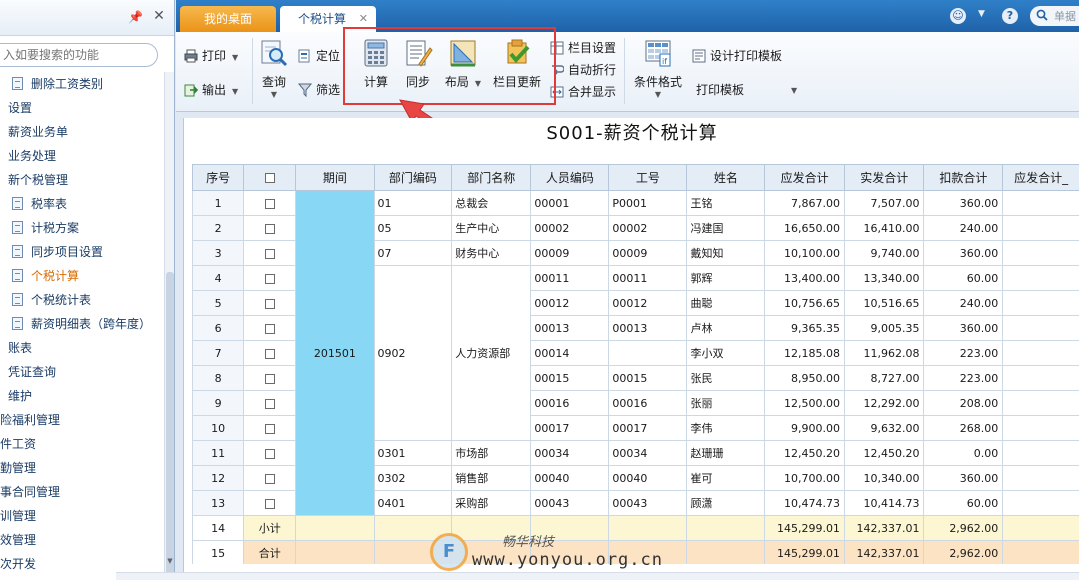  What do you see at coordinates (418, 64) in the screenshot?
I see `sync-button: 同步` at bounding box center [418, 64].